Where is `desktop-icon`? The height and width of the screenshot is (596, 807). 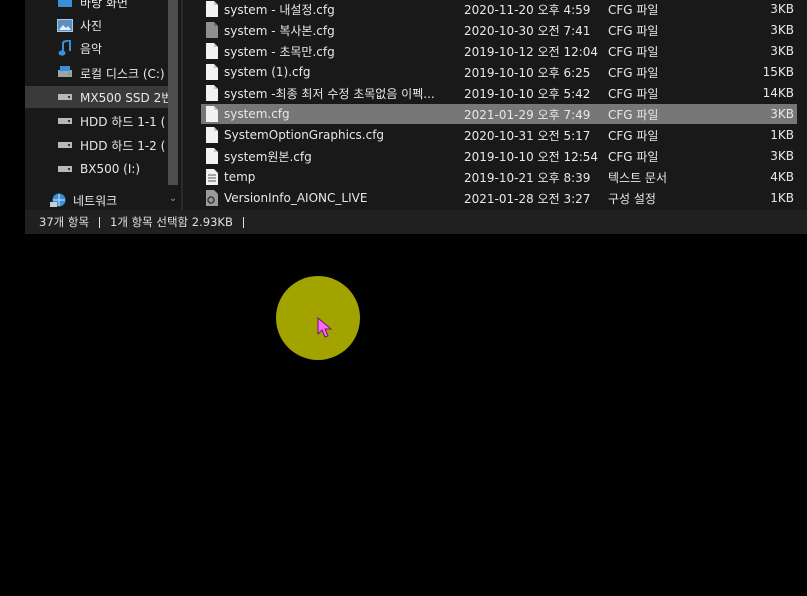
desktop-icon is located at coordinates (65, 5).